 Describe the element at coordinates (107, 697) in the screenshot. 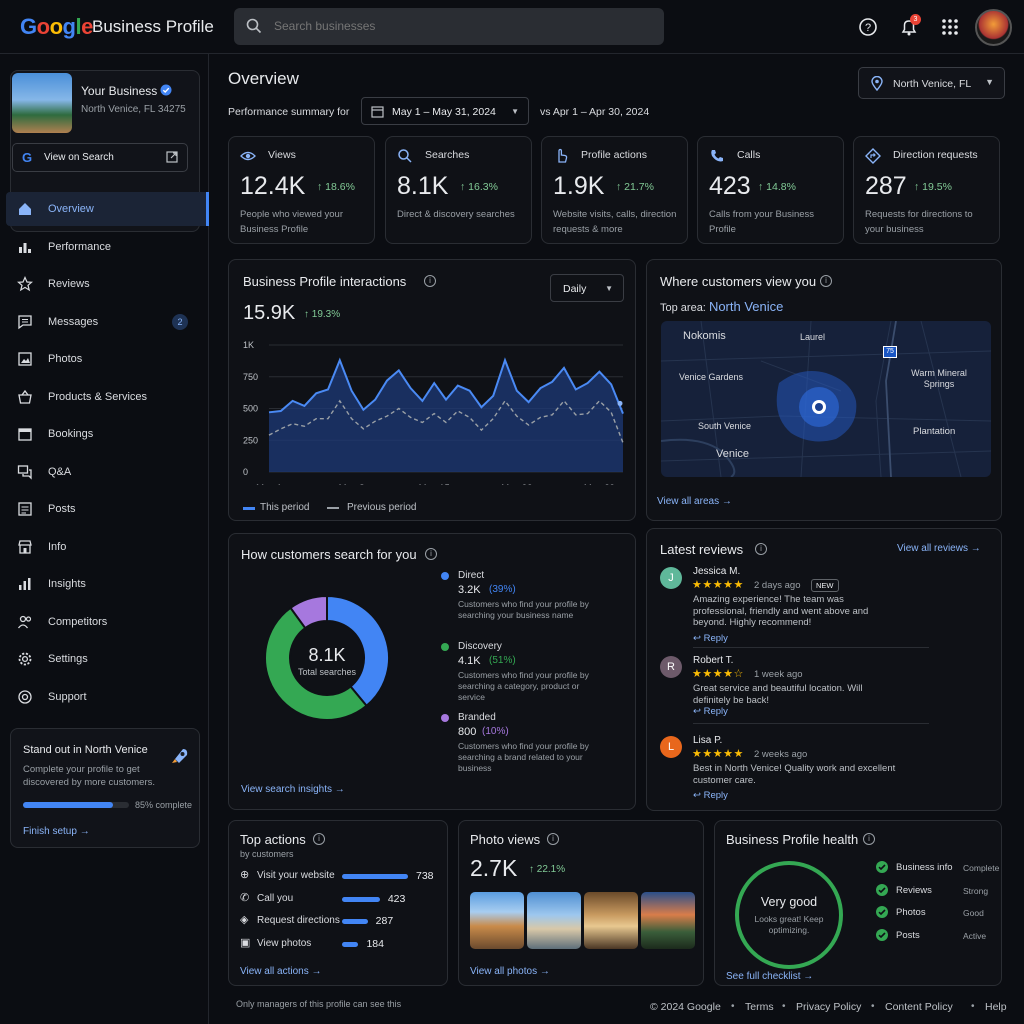

I see `sidebar-item-support: Support` at that location.